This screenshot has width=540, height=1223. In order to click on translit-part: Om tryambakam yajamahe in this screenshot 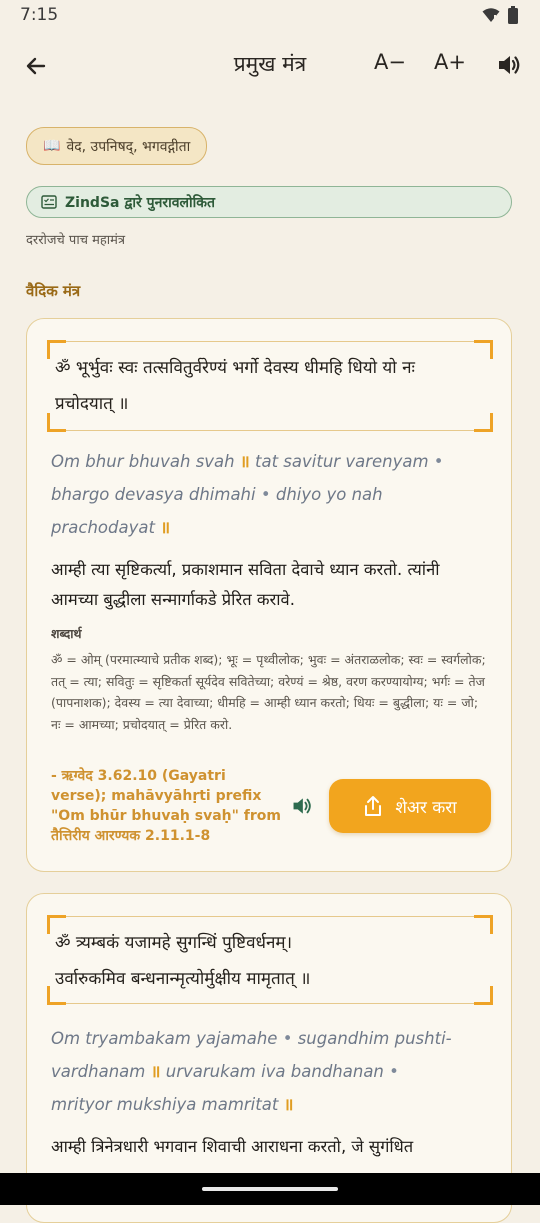, I will do `click(164, 1038)`.